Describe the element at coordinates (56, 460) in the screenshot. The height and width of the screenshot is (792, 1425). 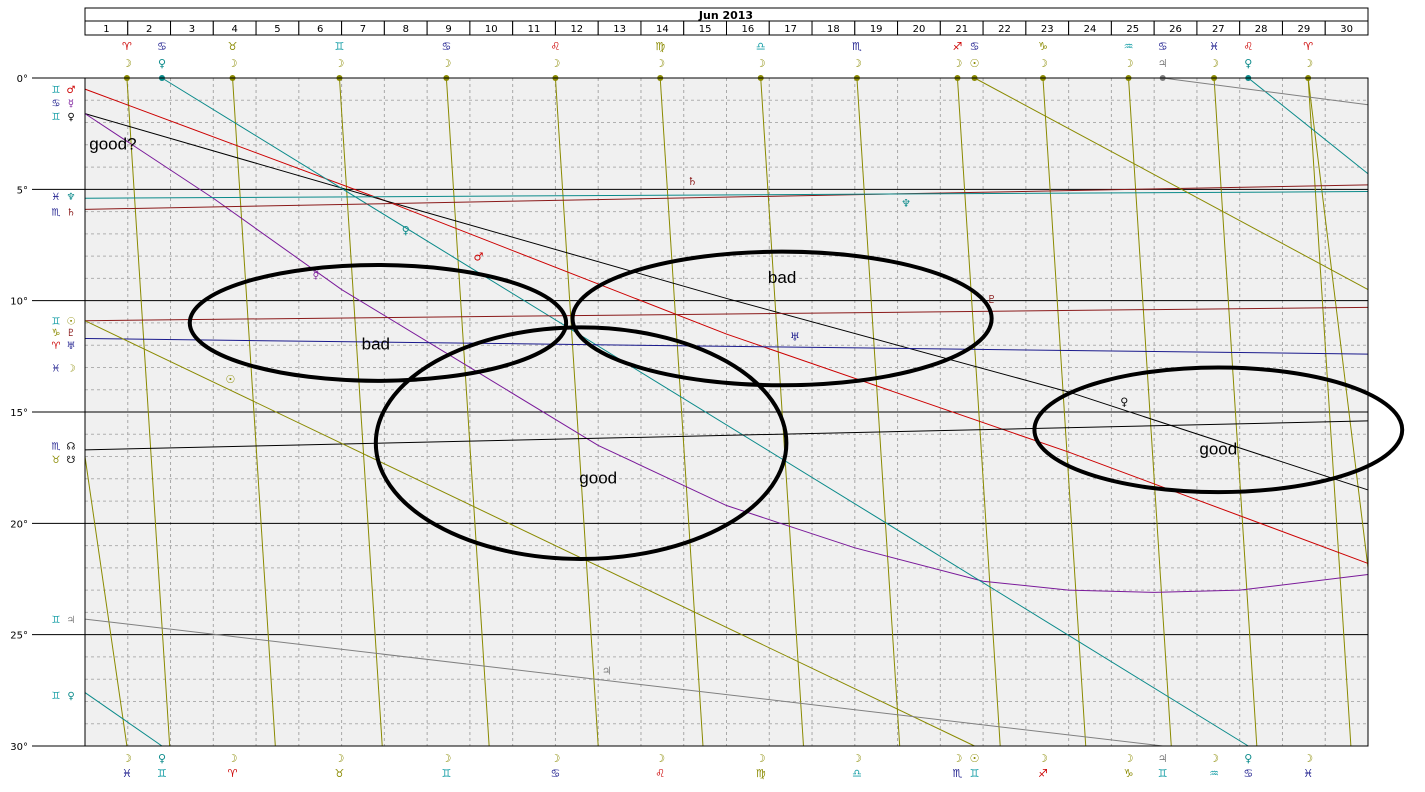
I see `left-sign-glyph: ♉` at that location.